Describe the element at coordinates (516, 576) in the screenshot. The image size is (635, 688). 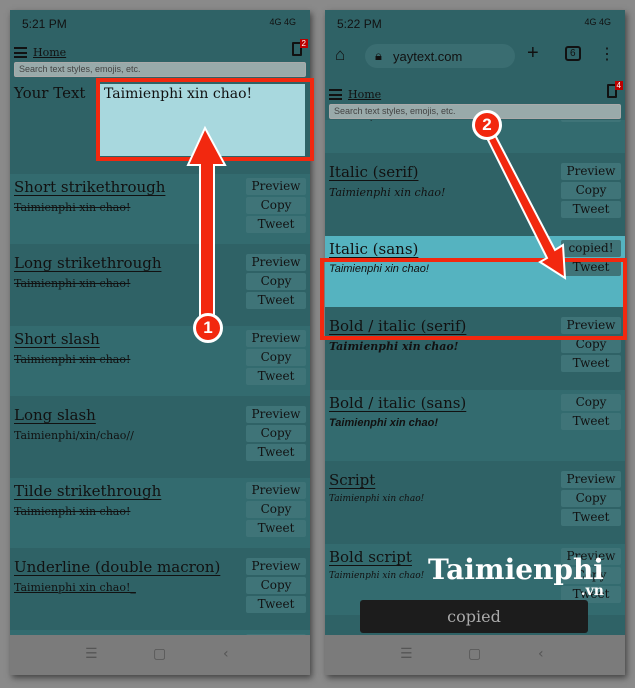
I see `taimienphi-watermark: Taimienphi .vn` at that location.